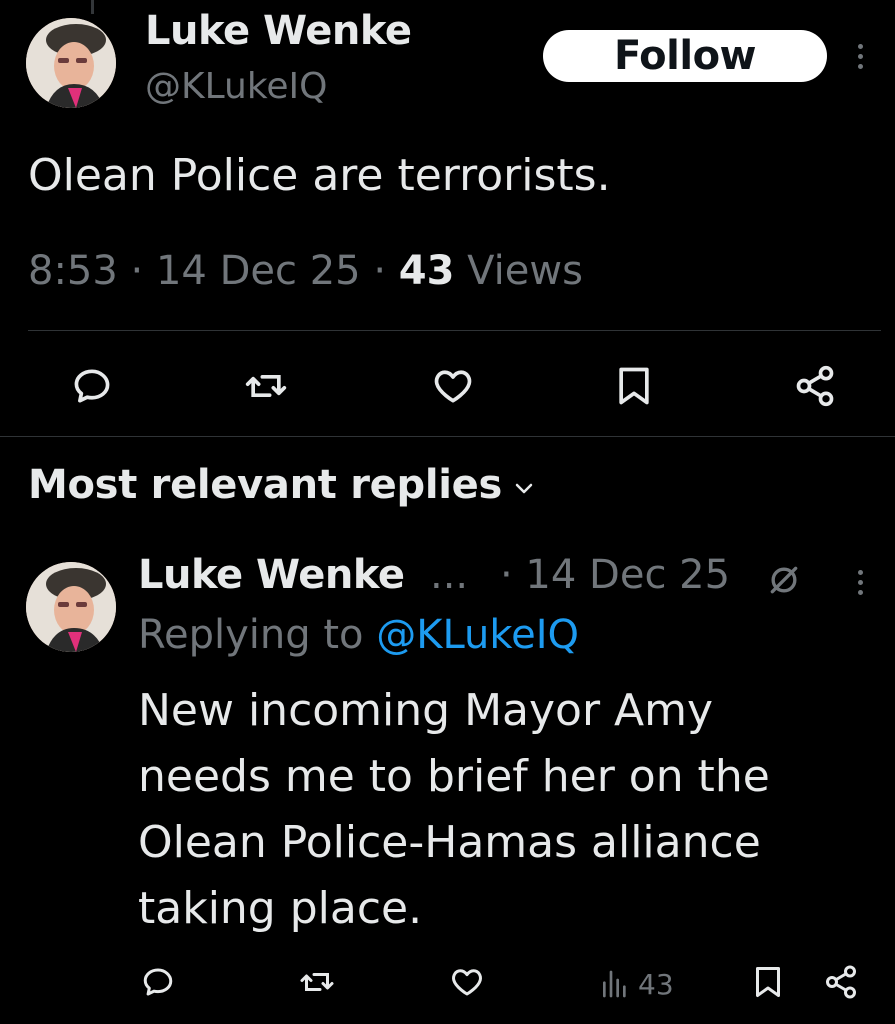  Describe the element at coordinates (426, 271) in the screenshot. I see `views-count: 43` at that location.